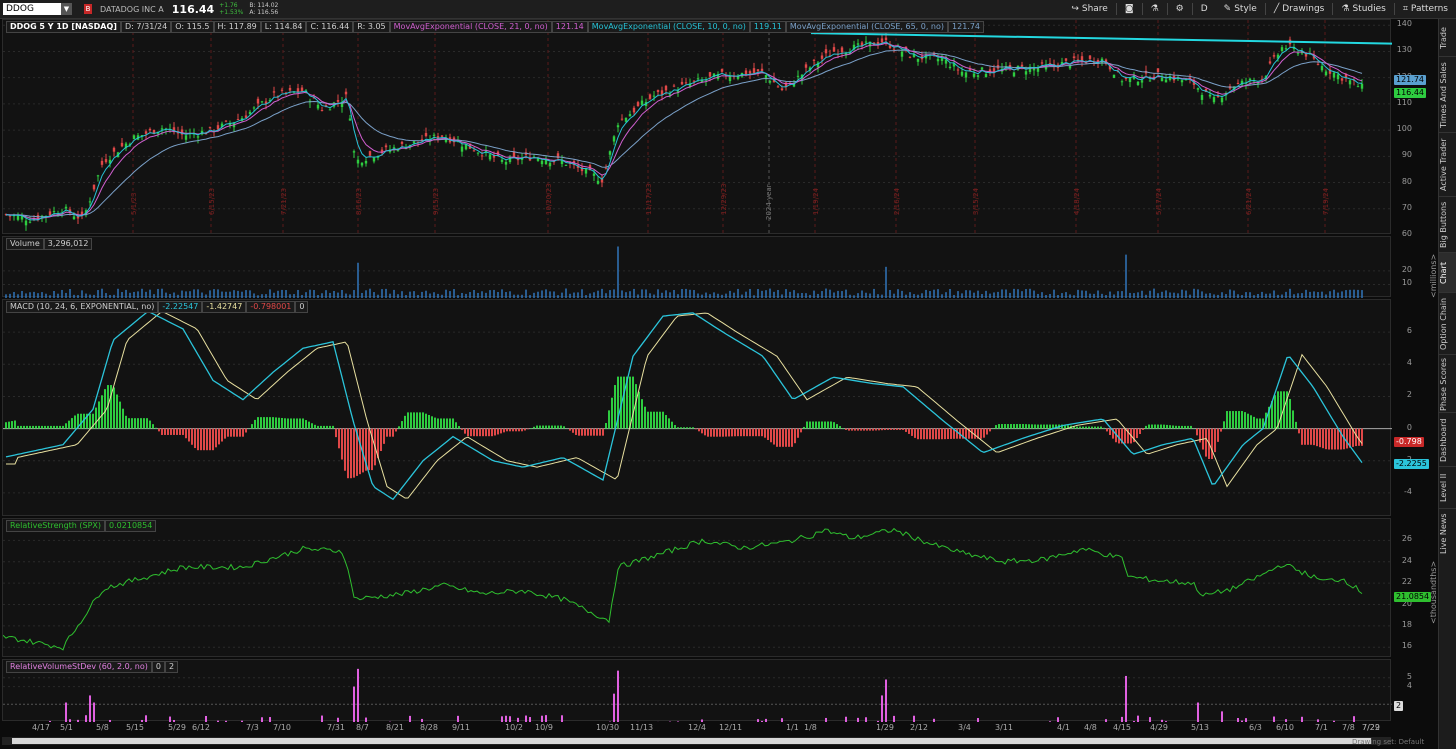  What do you see at coordinates (1447, 164) in the screenshot?
I see `tab-active-trader: Active Trader` at bounding box center [1447, 164].